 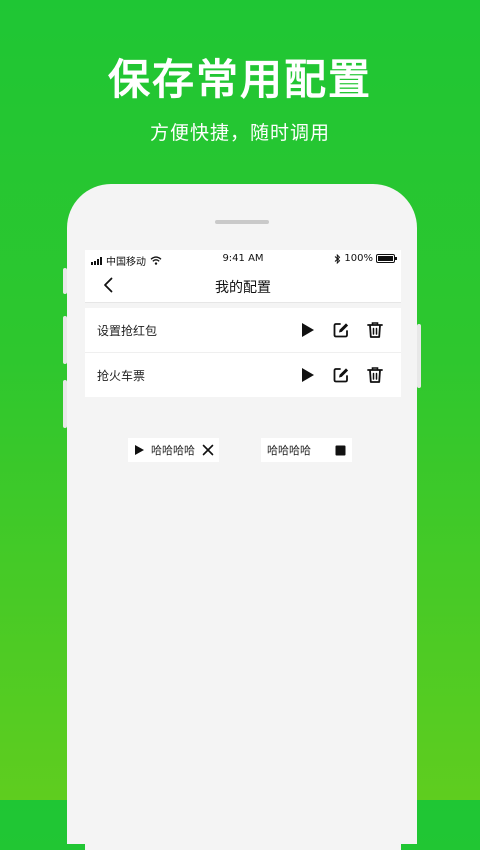 What do you see at coordinates (358, 258) in the screenshot?
I see `battery-percent: 100%` at bounding box center [358, 258].